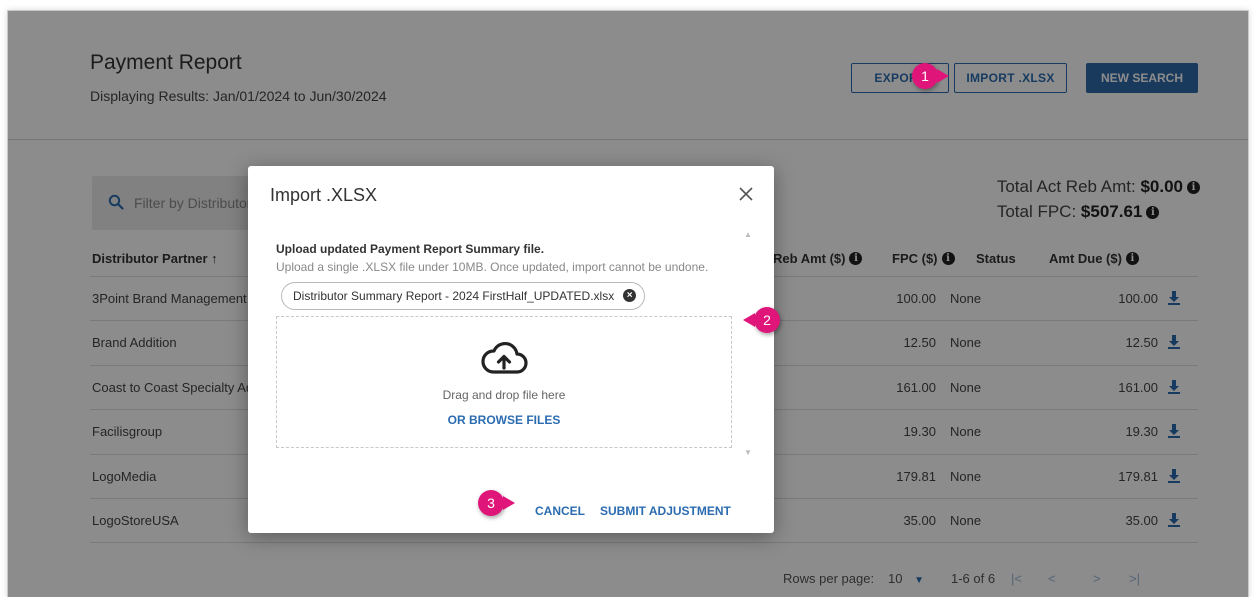 The width and height of the screenshot is (1256, 597). I want to click on step-1-callout: 1, so click(930, 76).